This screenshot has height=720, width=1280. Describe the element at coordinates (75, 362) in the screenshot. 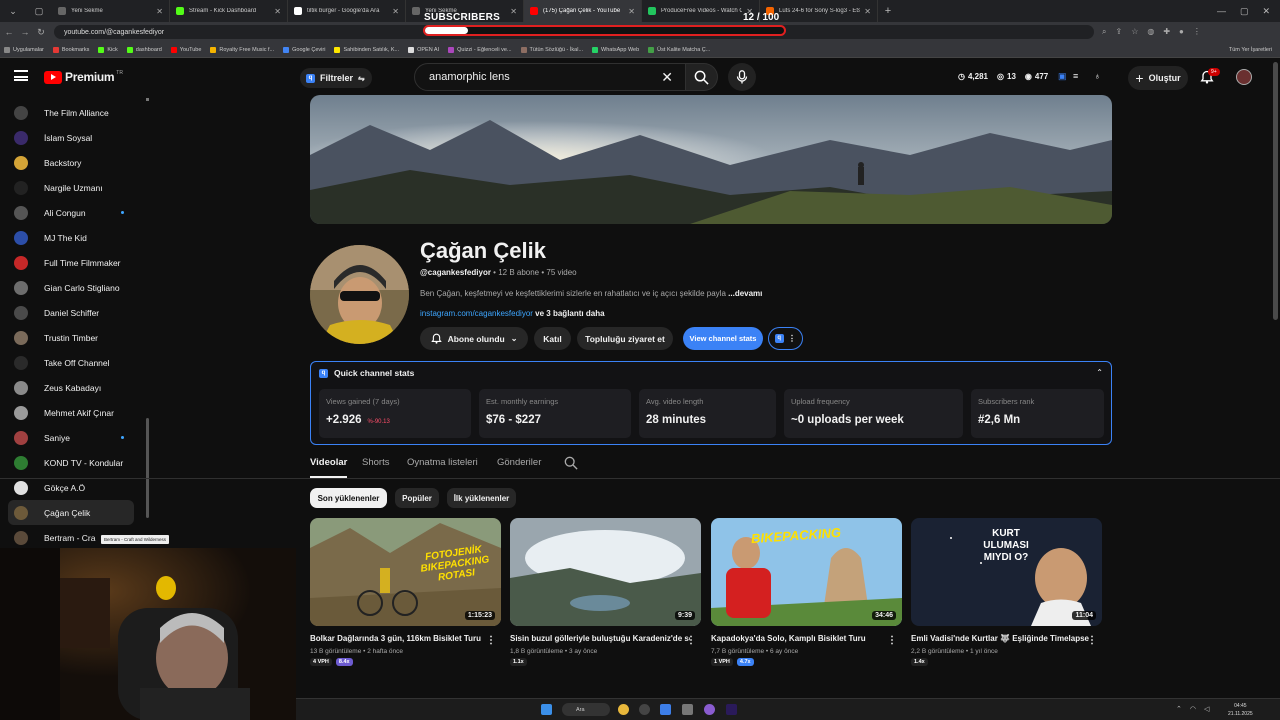

I see `sidebar-channel-item: Take Off Channel` at that location.